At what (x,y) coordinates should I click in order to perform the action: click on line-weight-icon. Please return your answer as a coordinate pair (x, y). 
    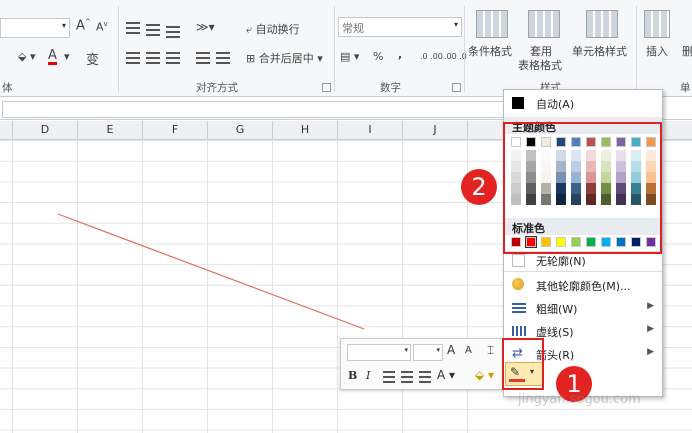
    Looking at the image, I should click on (519, 308).